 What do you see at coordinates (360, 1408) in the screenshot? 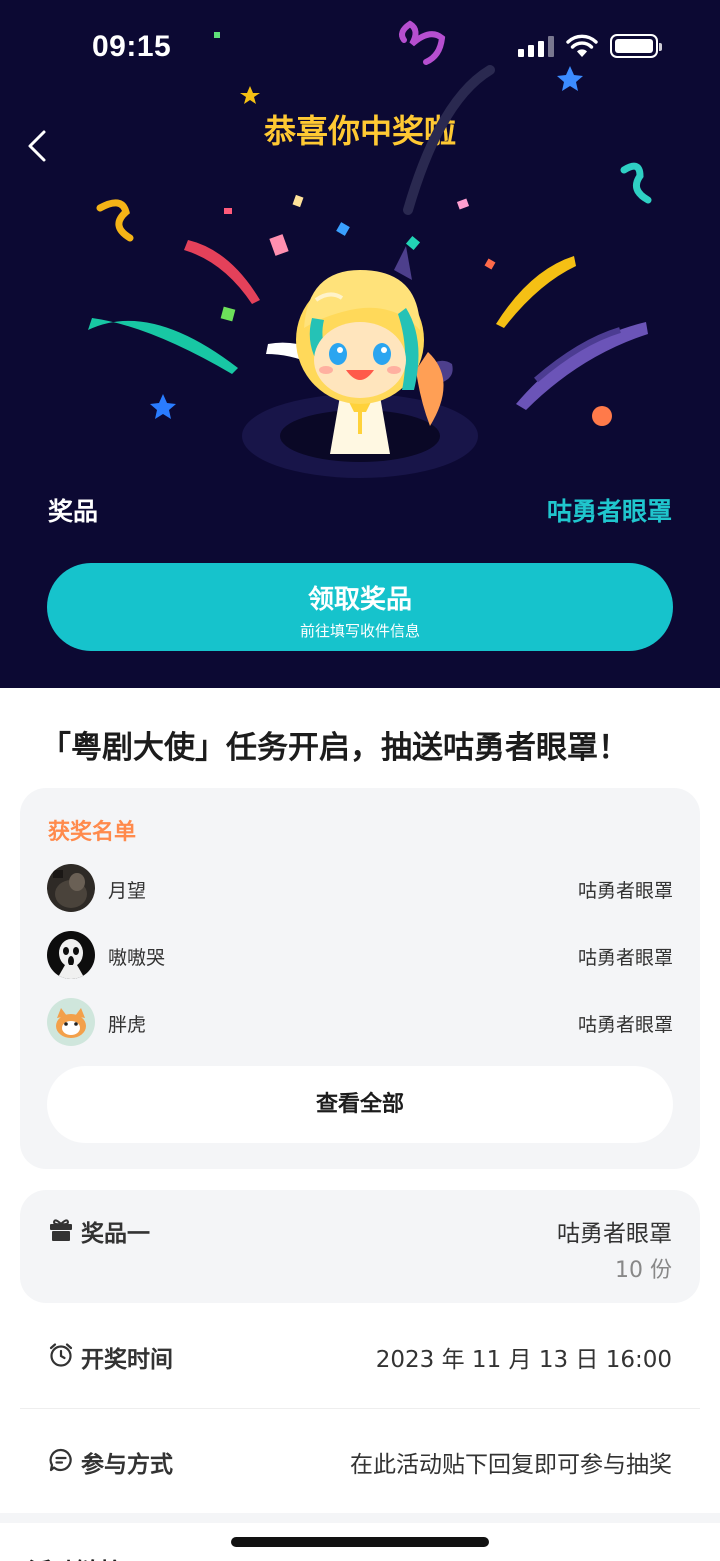
I see `divider` at bounding box center [360, 1408].